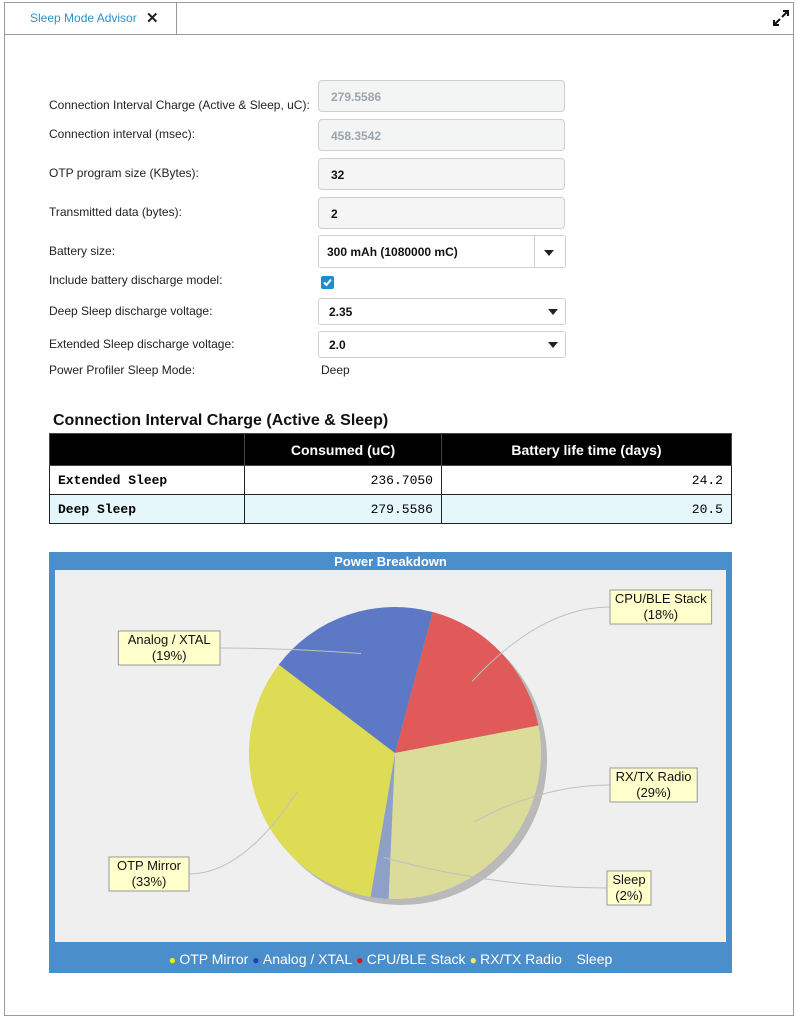 This screenshot has height=1020, width=796. I want to click on discharge-model-checkbox, so click(327, 282).